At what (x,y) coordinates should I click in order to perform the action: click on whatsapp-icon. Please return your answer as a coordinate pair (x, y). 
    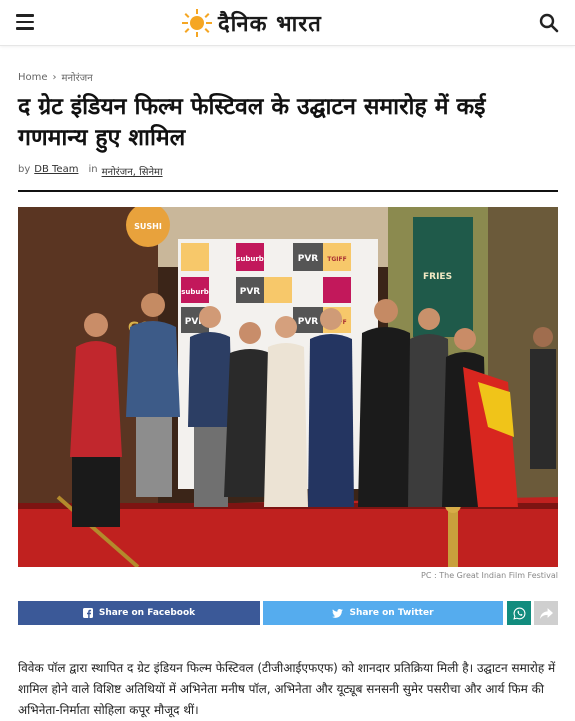
    Looking at the image, I should click on (518, 613).